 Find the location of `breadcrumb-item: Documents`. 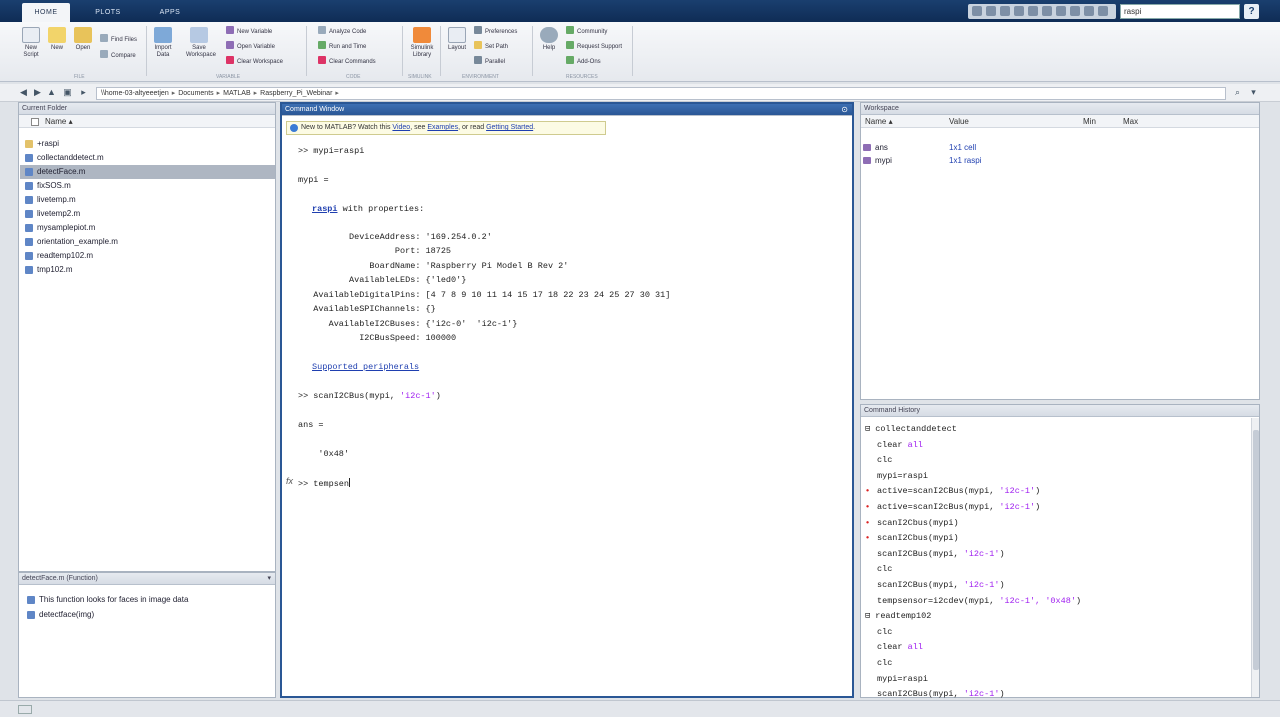

breadcrumb-item: Documents is located at coordinates (195, 93).